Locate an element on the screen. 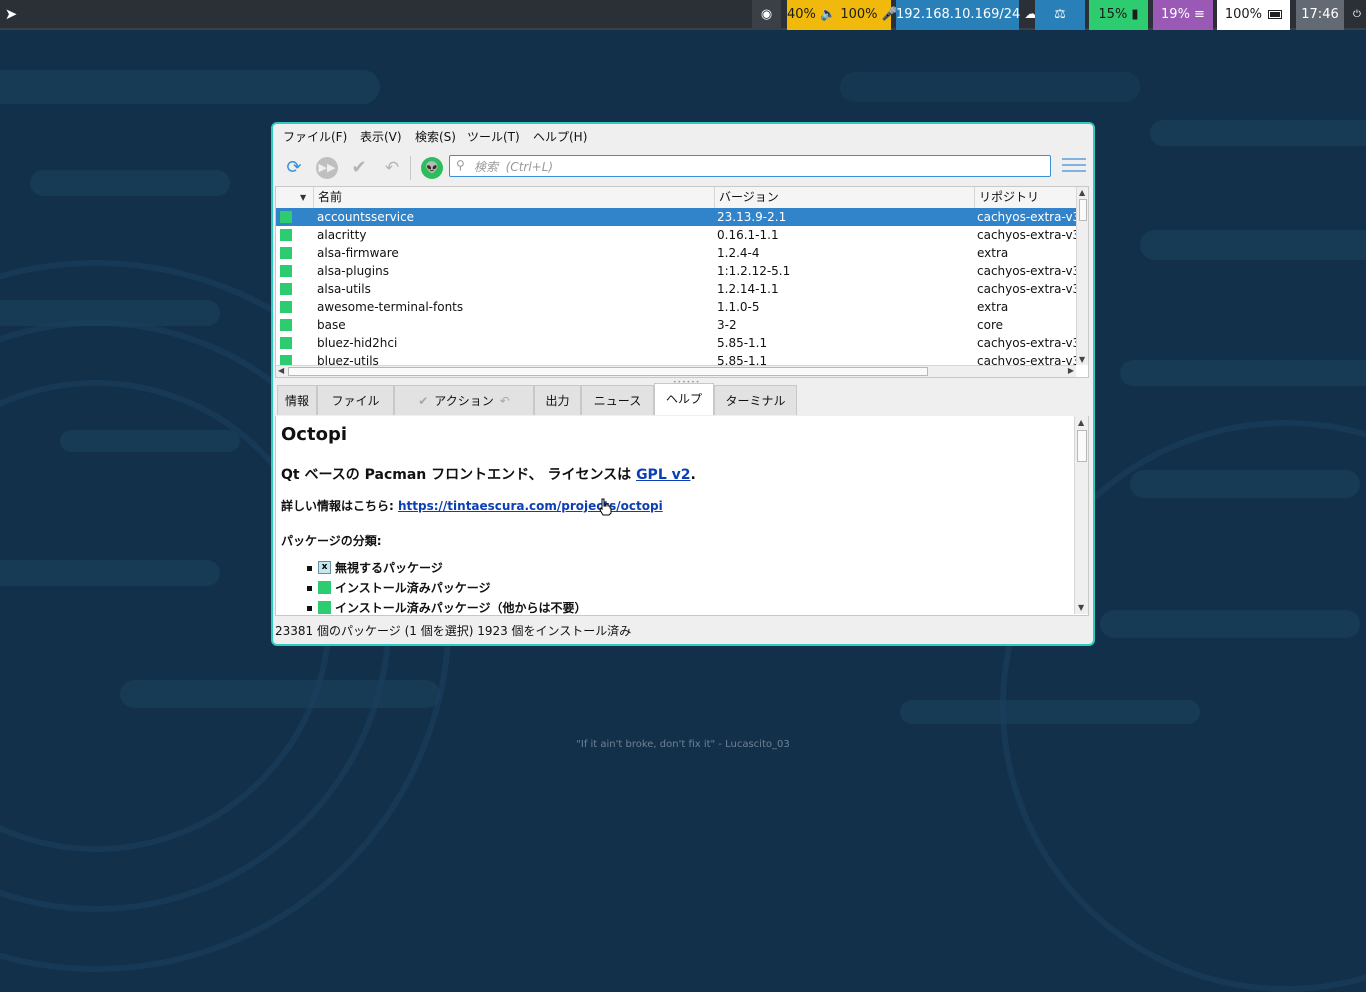 The width and height of the screenshot is (1366, 992). battery-label: 100% is located at coordinates (1243, 14).